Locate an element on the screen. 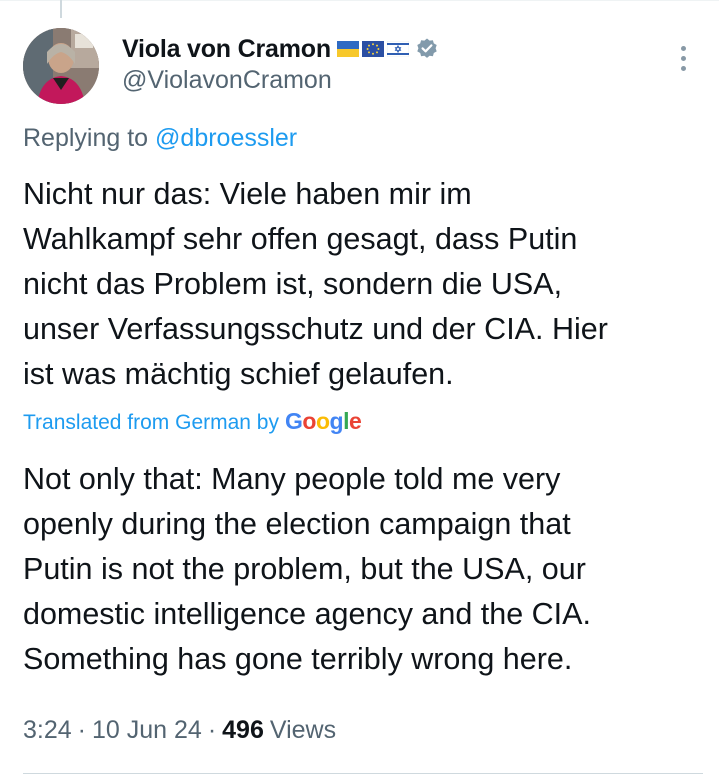 Image resolution: width=719 pixels, height=780 pixels. more-options-button is located at coordinates (683, 58).